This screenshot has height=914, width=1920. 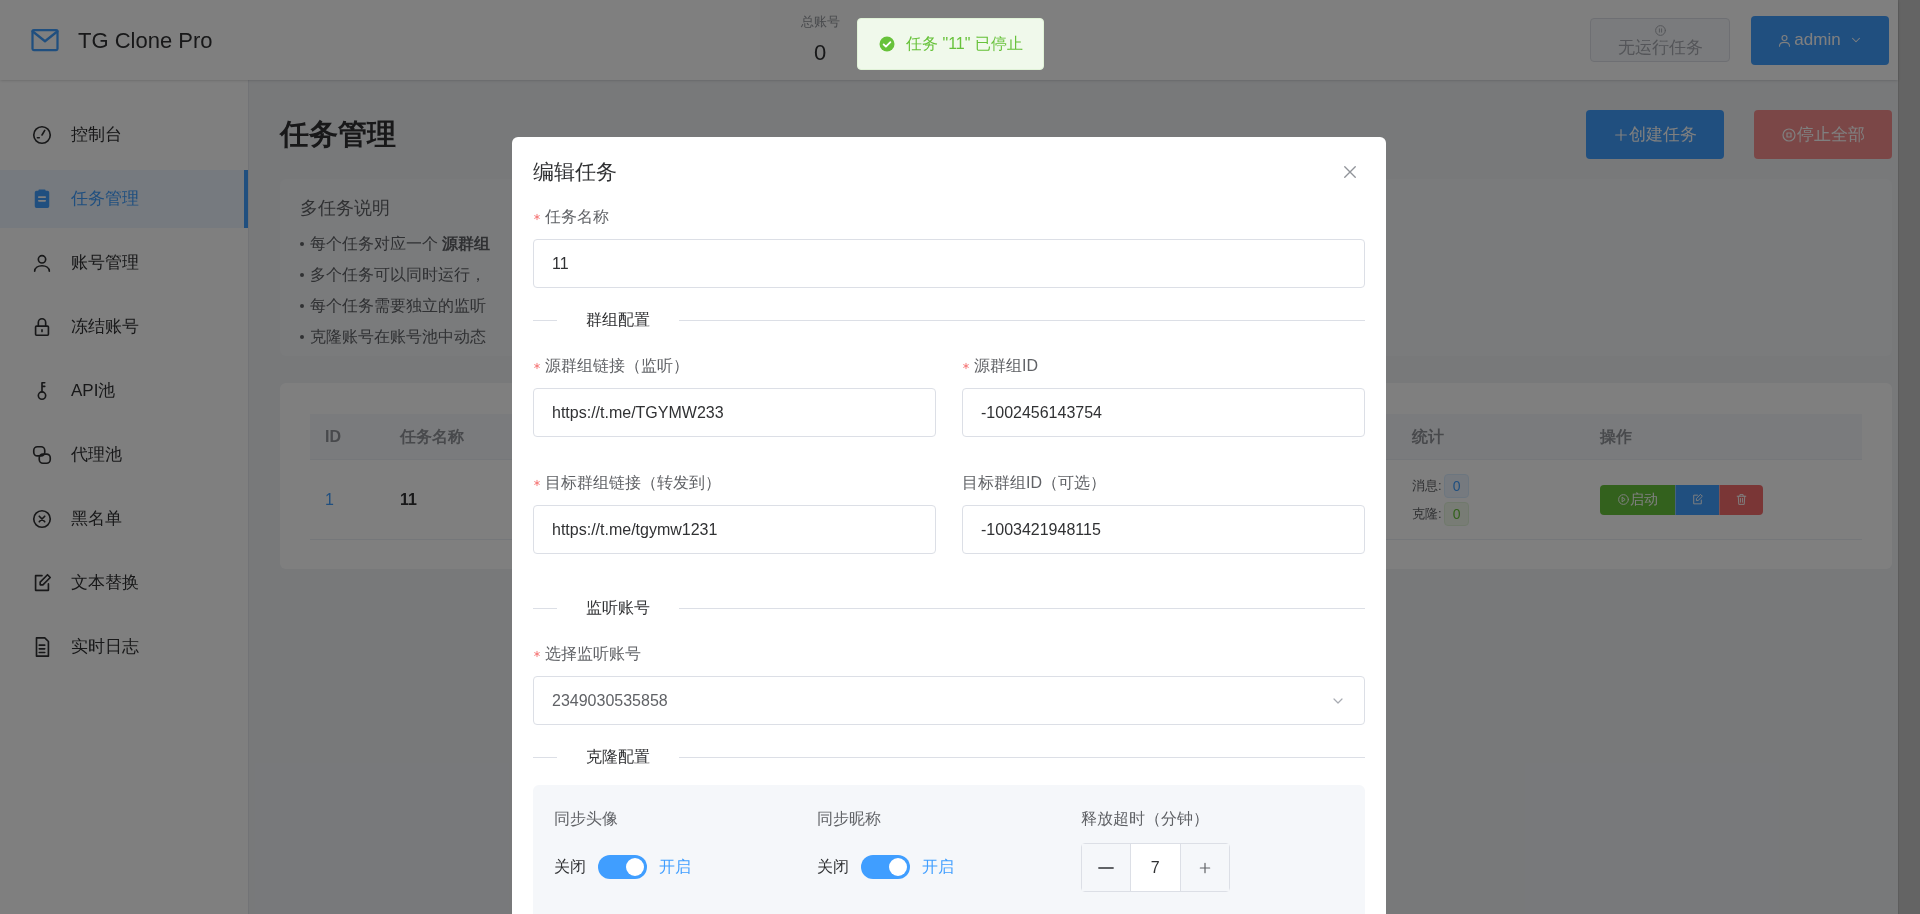 I want to click on input-field: 11, so click(x=949, y=263).